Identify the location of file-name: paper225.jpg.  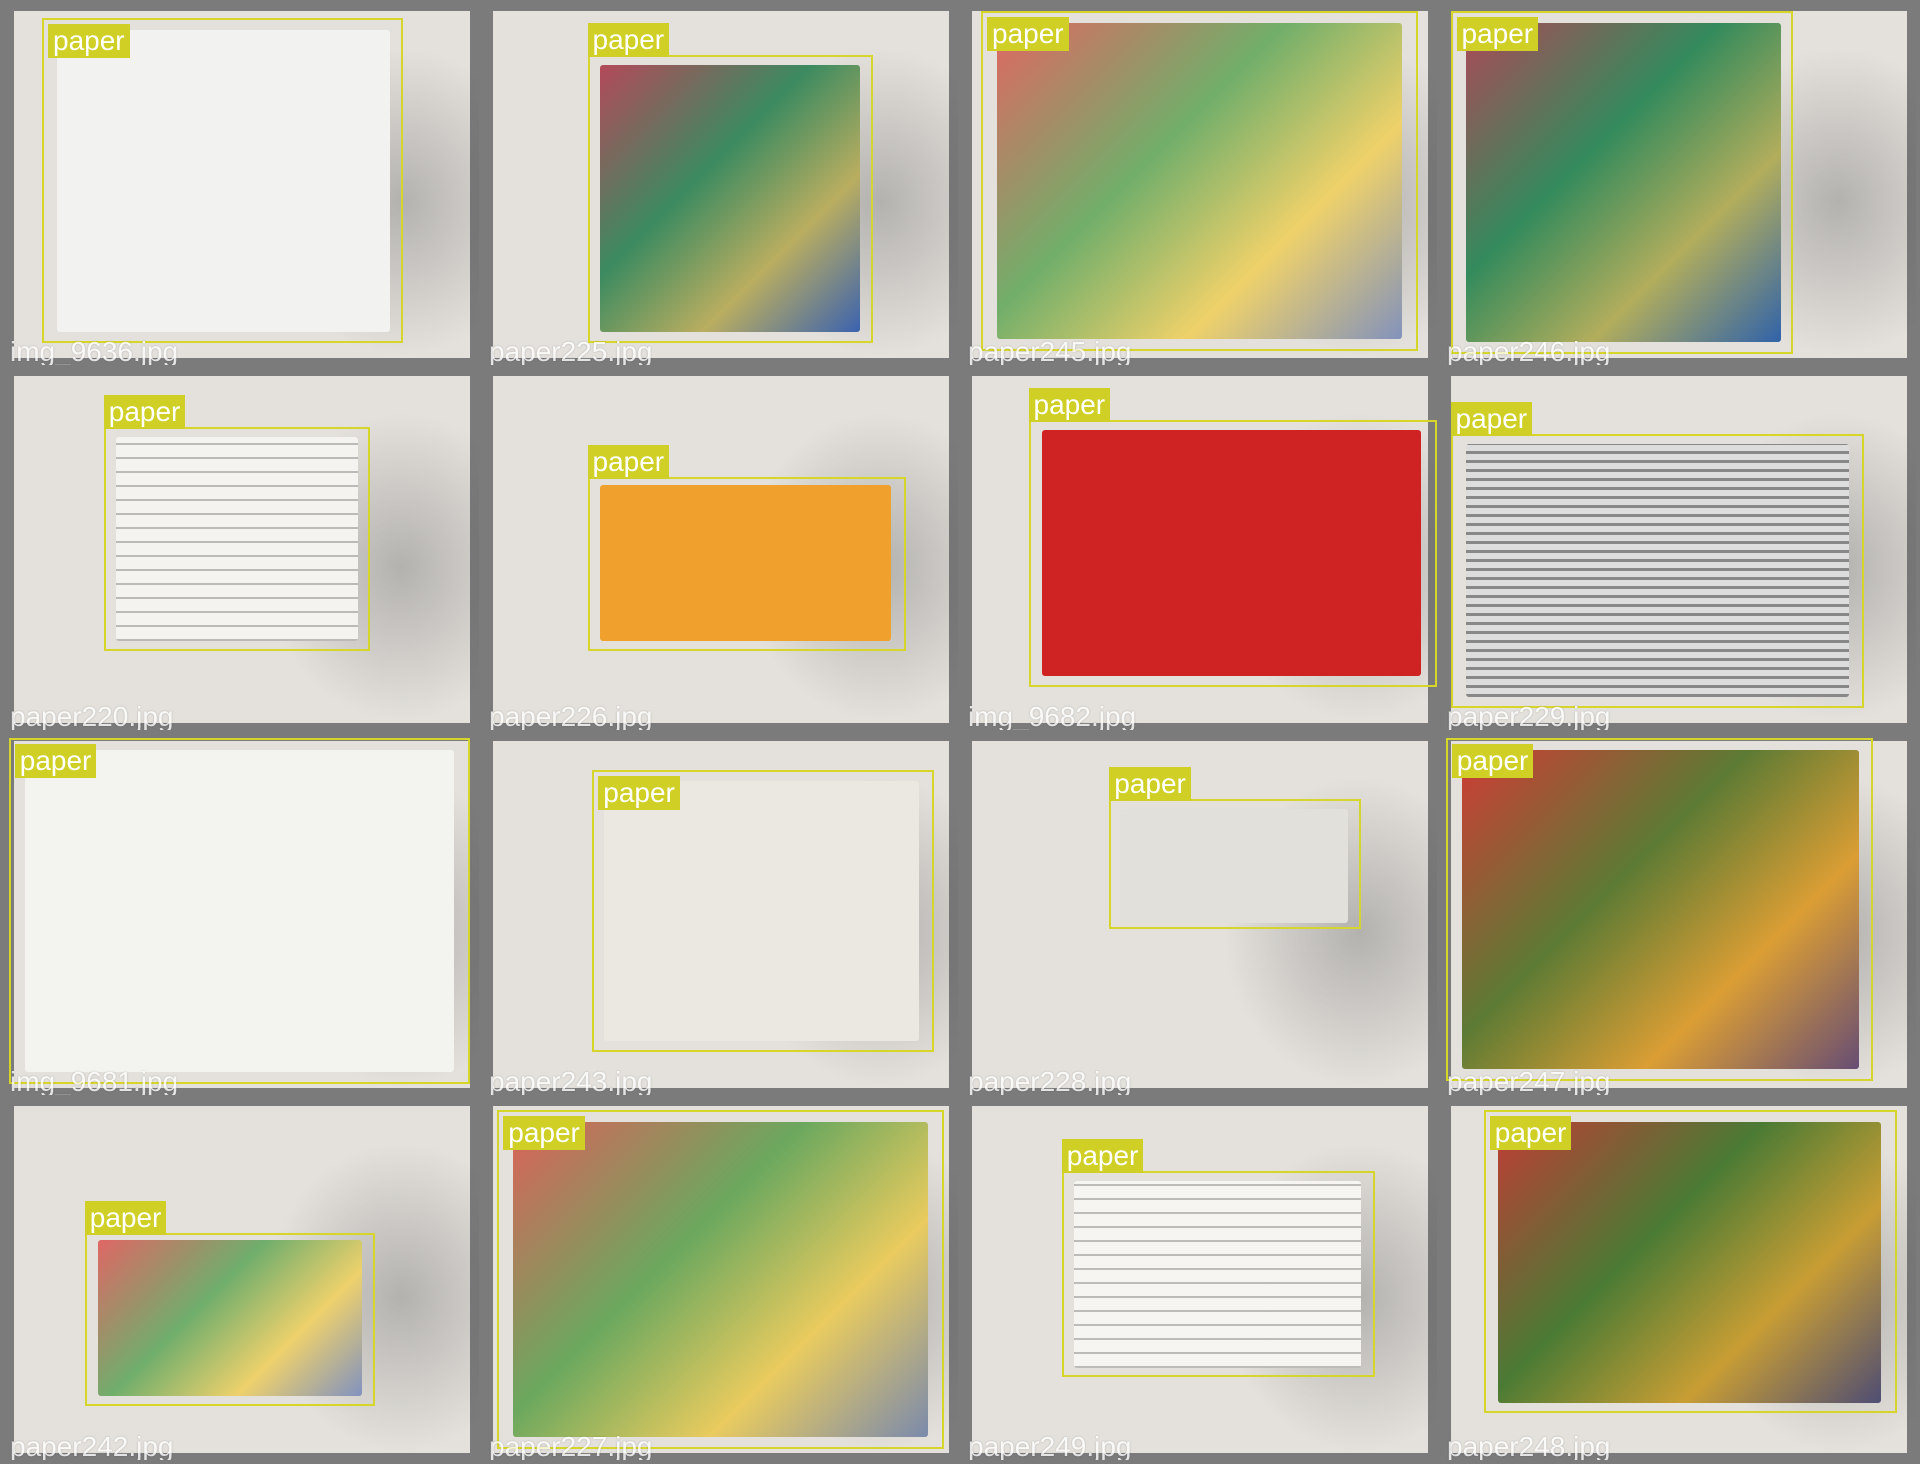
(571, 350).